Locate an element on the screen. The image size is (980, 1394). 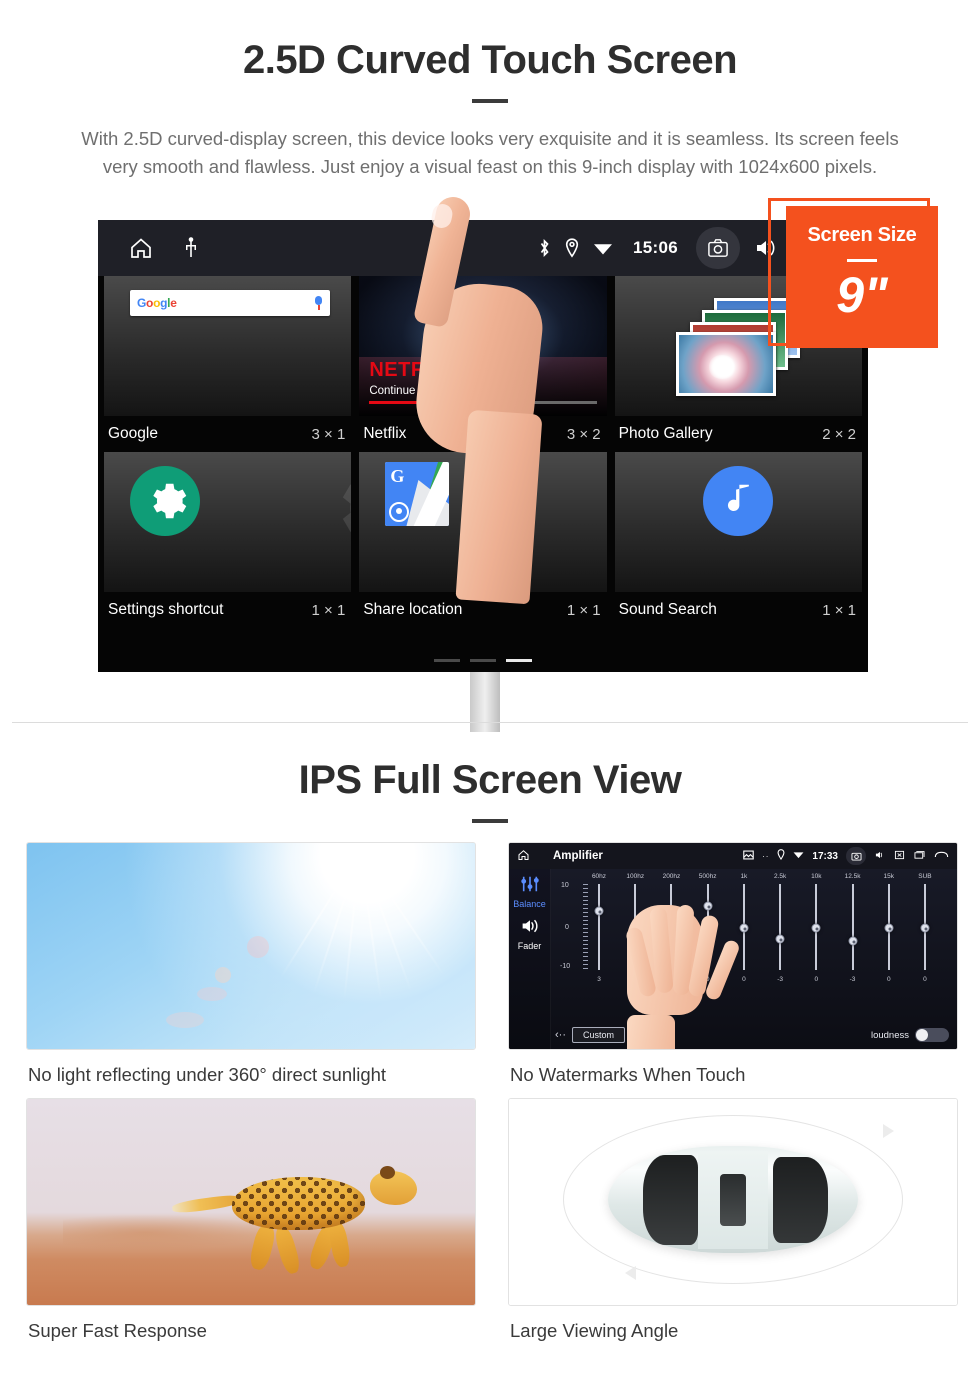
band-label: 60hz is located at coordinates (599, 876).